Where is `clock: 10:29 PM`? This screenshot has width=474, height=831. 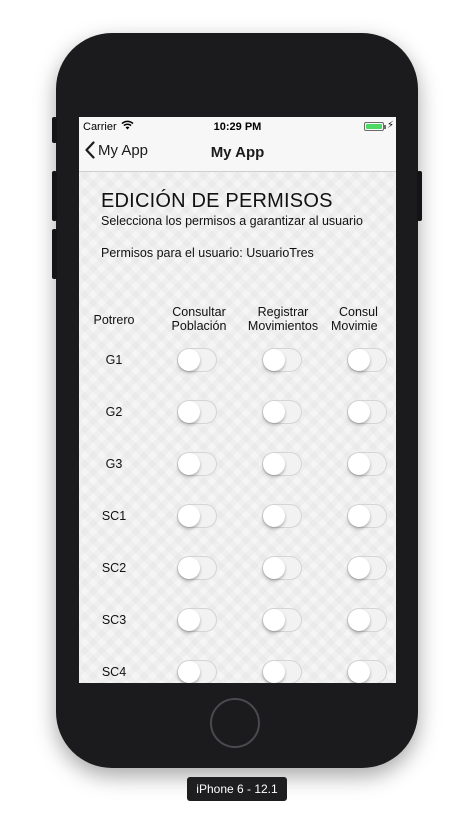 clock: 10:29 PM is located at coordinates (237, 127).